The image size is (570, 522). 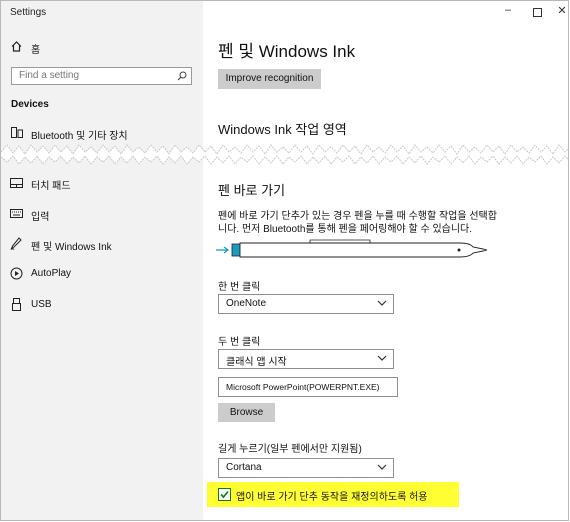 I want to click on single-click-value: OneNote, so click(x=246, y=303).